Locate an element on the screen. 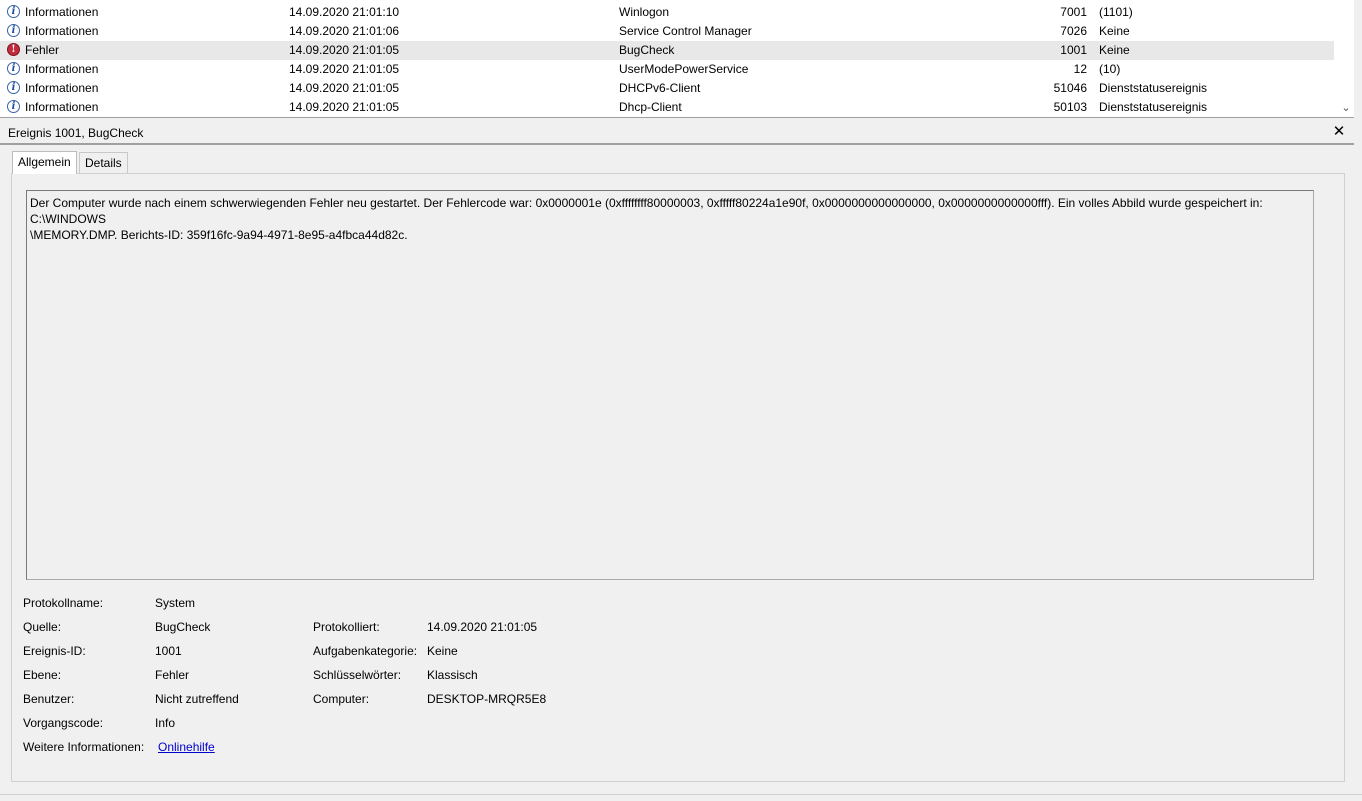 The height and width of the screenshot is (801, 1362). prop-logged-label: Protokolliert: is located at coordinates (346, 627).